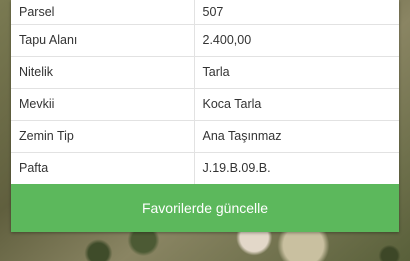 The height and width of the screenshot is (261, 410). What do you see at coordinates (296, 103) in the screenshot?
I see `attribute-value-mevkii: Koca Tarla` at bounding box center [296, 103].